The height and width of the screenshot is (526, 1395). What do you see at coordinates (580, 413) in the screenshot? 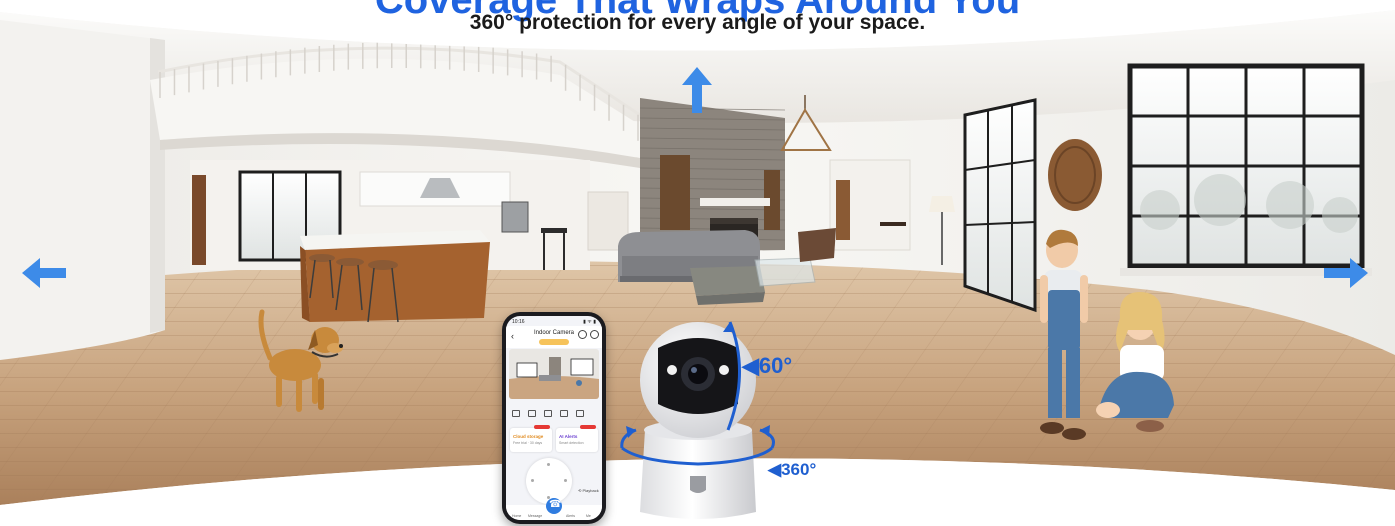
I see `fullscreen-icon` at bounding box center [580, 413].